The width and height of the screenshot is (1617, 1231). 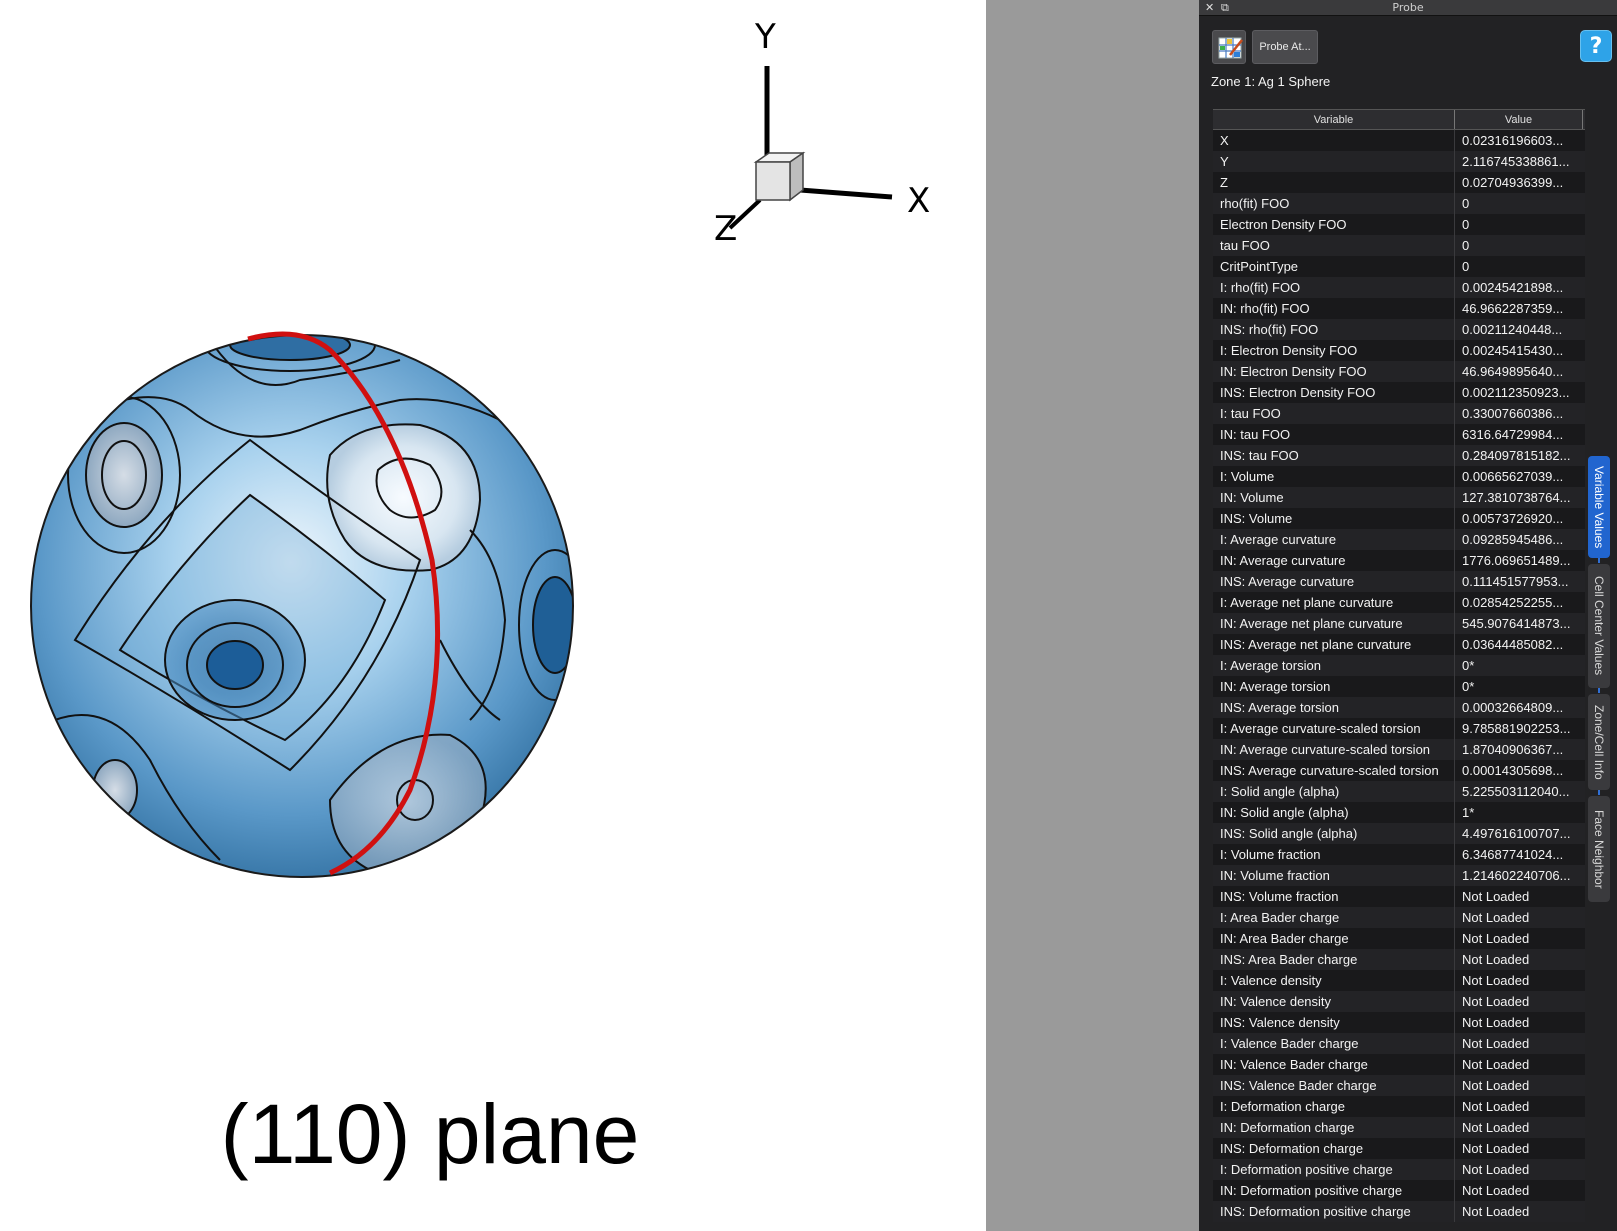 What do you see at coordinates (1334, 350) in the screenshot?
I see `variable-cell: I: Electron Density FOO` at bounding box center [1334, 350].